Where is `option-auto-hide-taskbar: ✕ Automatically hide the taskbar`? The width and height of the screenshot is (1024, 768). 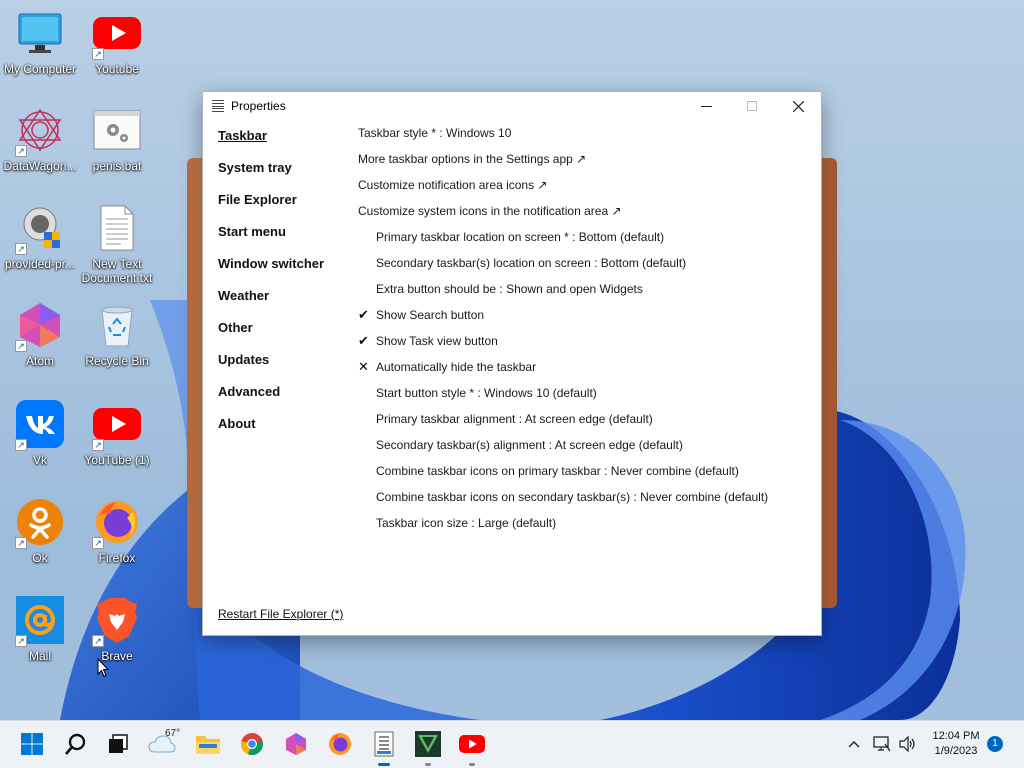 option-auto-hide-taskbar: ✕ Automatically hide the taskbar is located at coordinates (563, 371).